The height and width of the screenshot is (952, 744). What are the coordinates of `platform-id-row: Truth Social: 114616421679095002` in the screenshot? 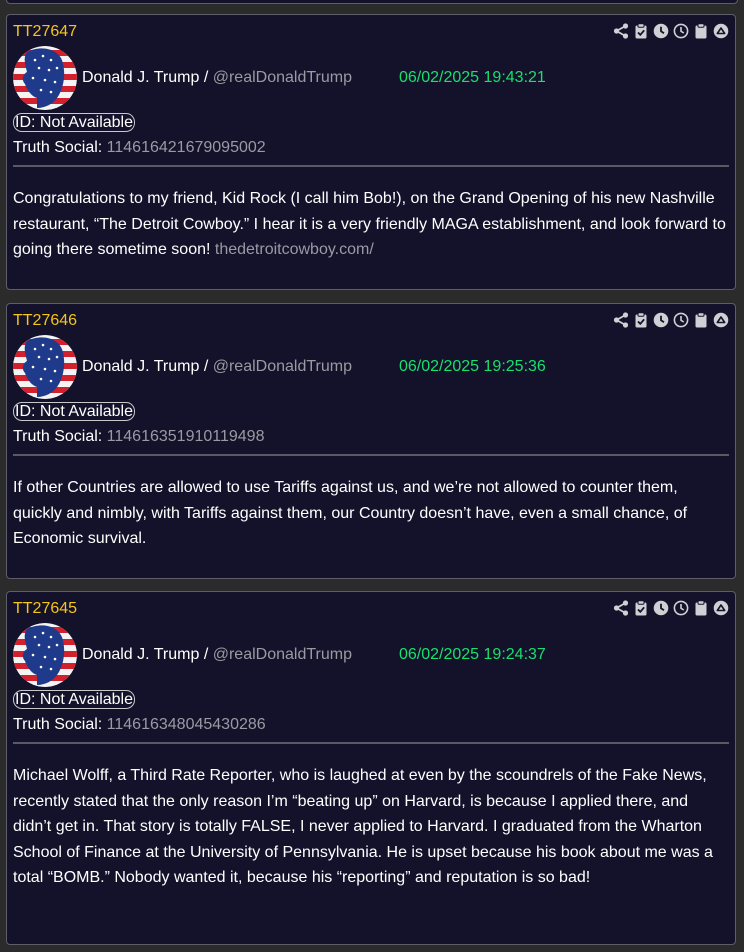 It's located at (139, 148).